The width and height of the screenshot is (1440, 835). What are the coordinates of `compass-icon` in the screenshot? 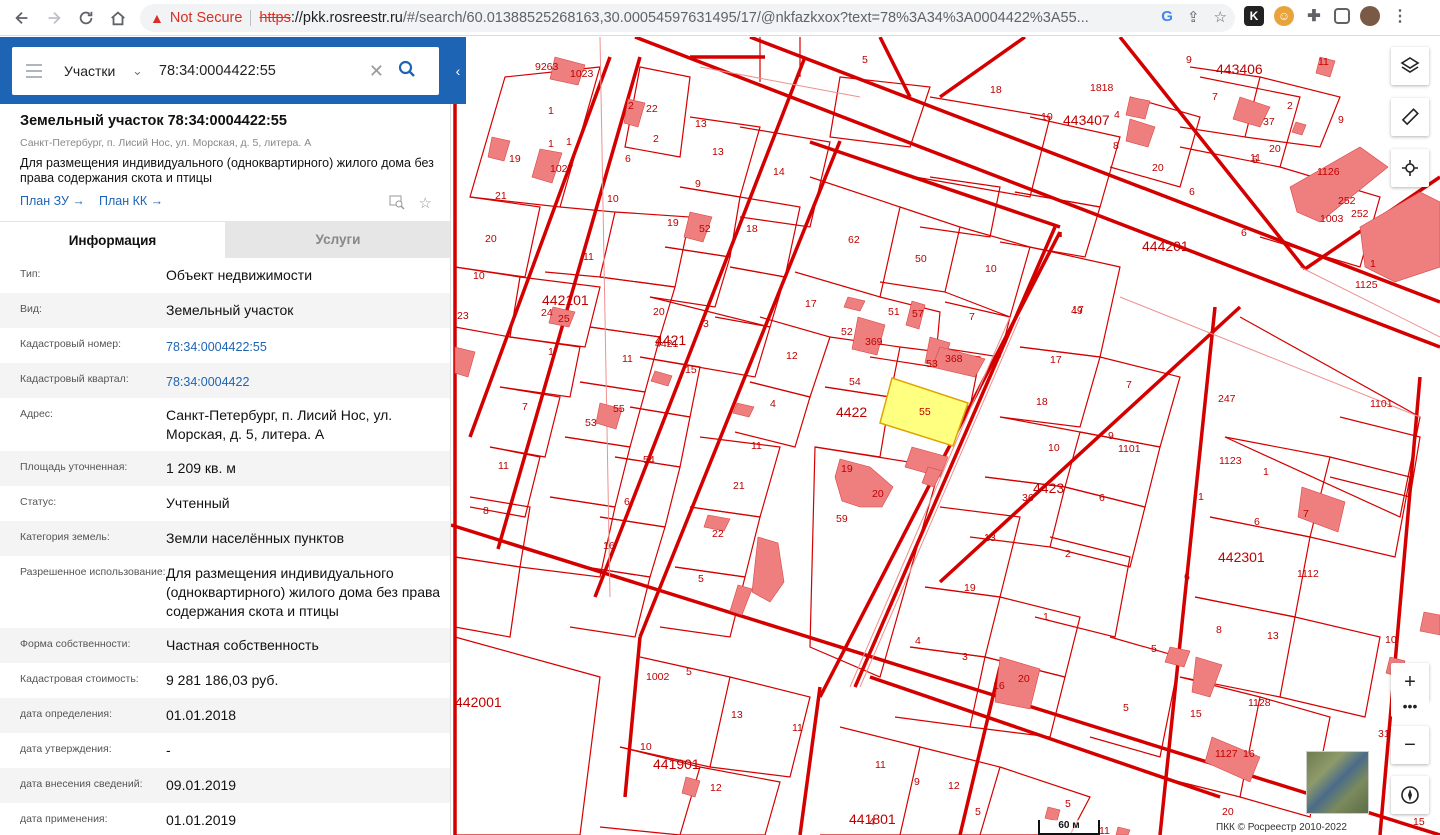 It's located at (1410, 795).